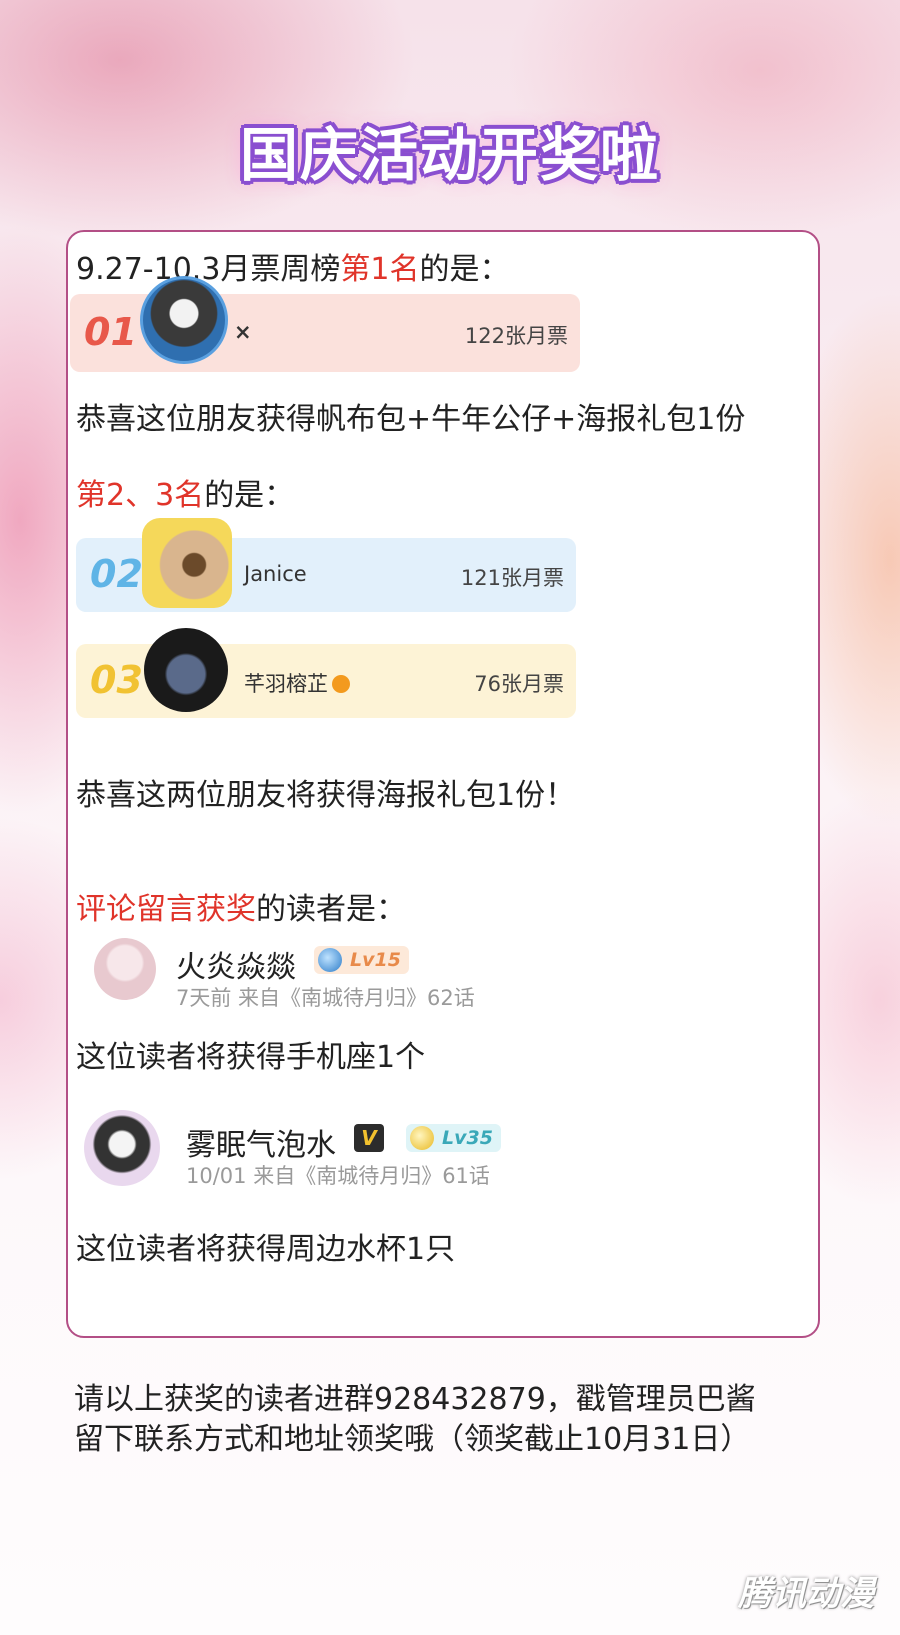  I want to click on footer-line-2: 留下联系方式和地址领奖哦（领奖截止10月31日）, so click(412, 1439).